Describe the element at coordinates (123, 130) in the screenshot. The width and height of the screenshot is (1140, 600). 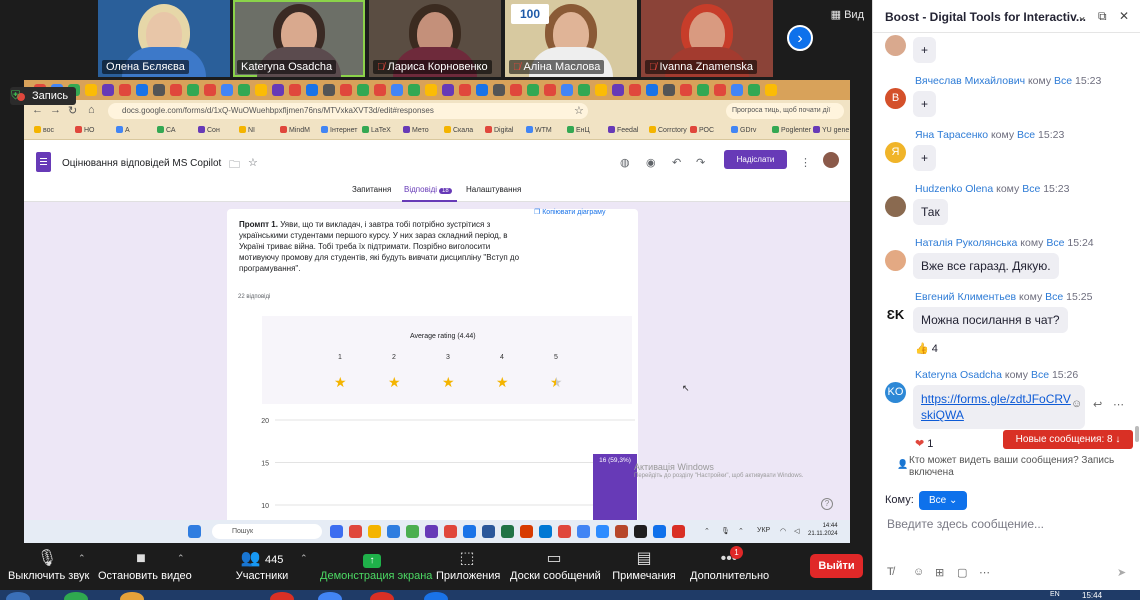
I see `bookmark-item: А` at that location.